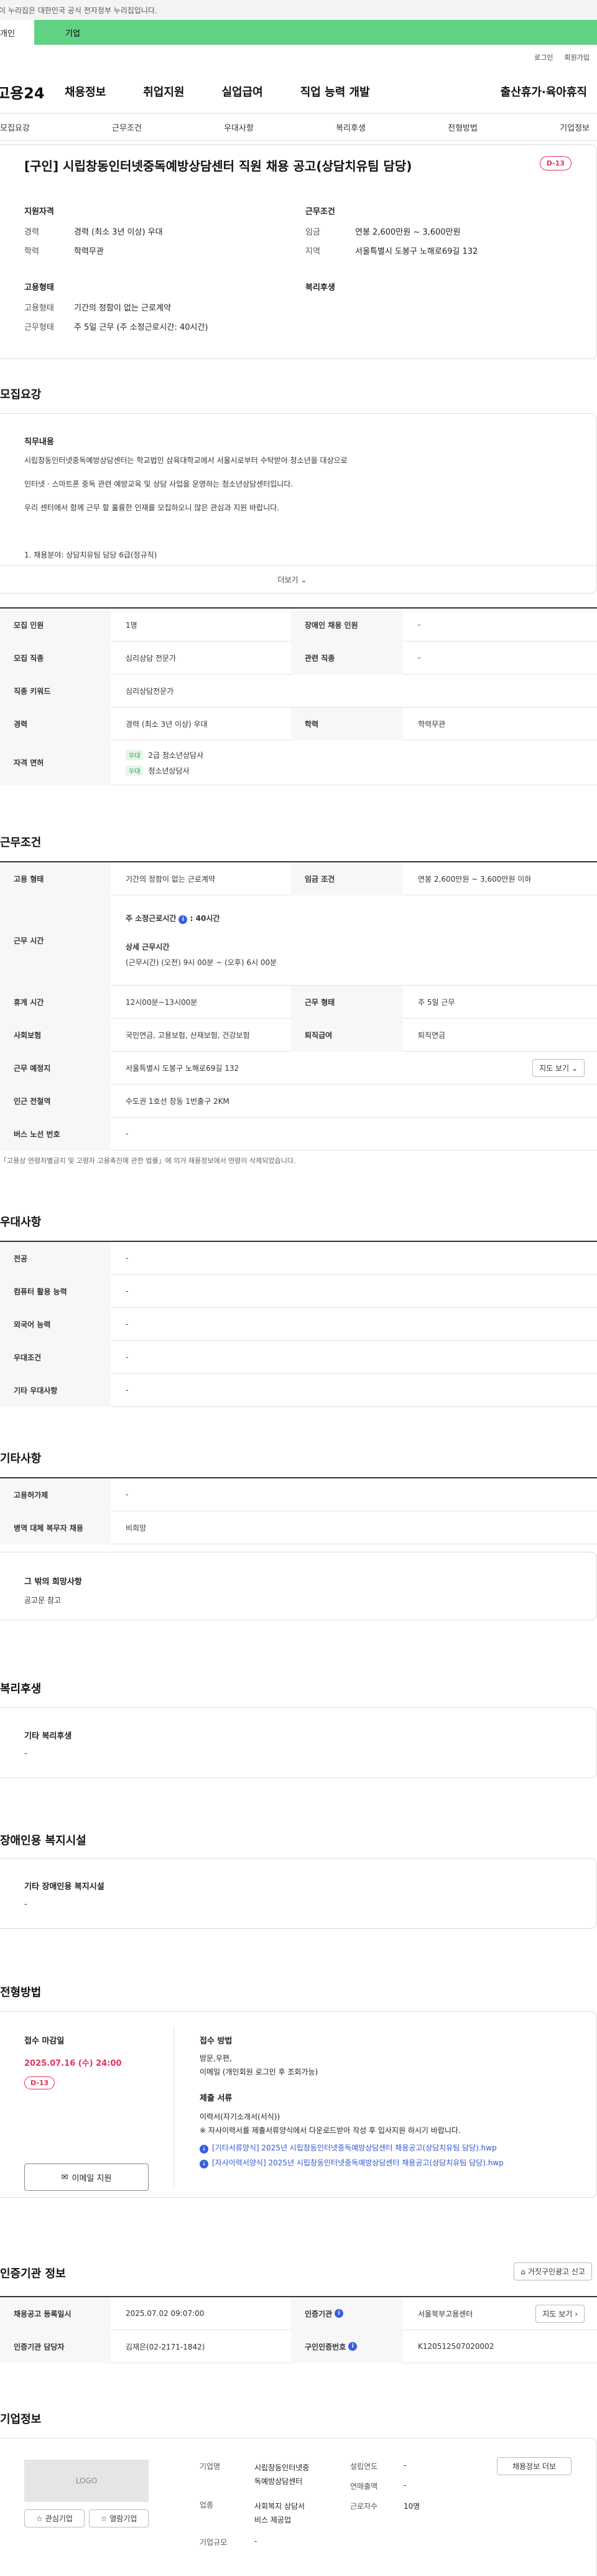 This screenshot has height=2576, width=597. What do you see at coordinates (163, 92) in the screenshot?
I see `gnb-item-employment-support: 취업지원` at bounding box center [163, 92].